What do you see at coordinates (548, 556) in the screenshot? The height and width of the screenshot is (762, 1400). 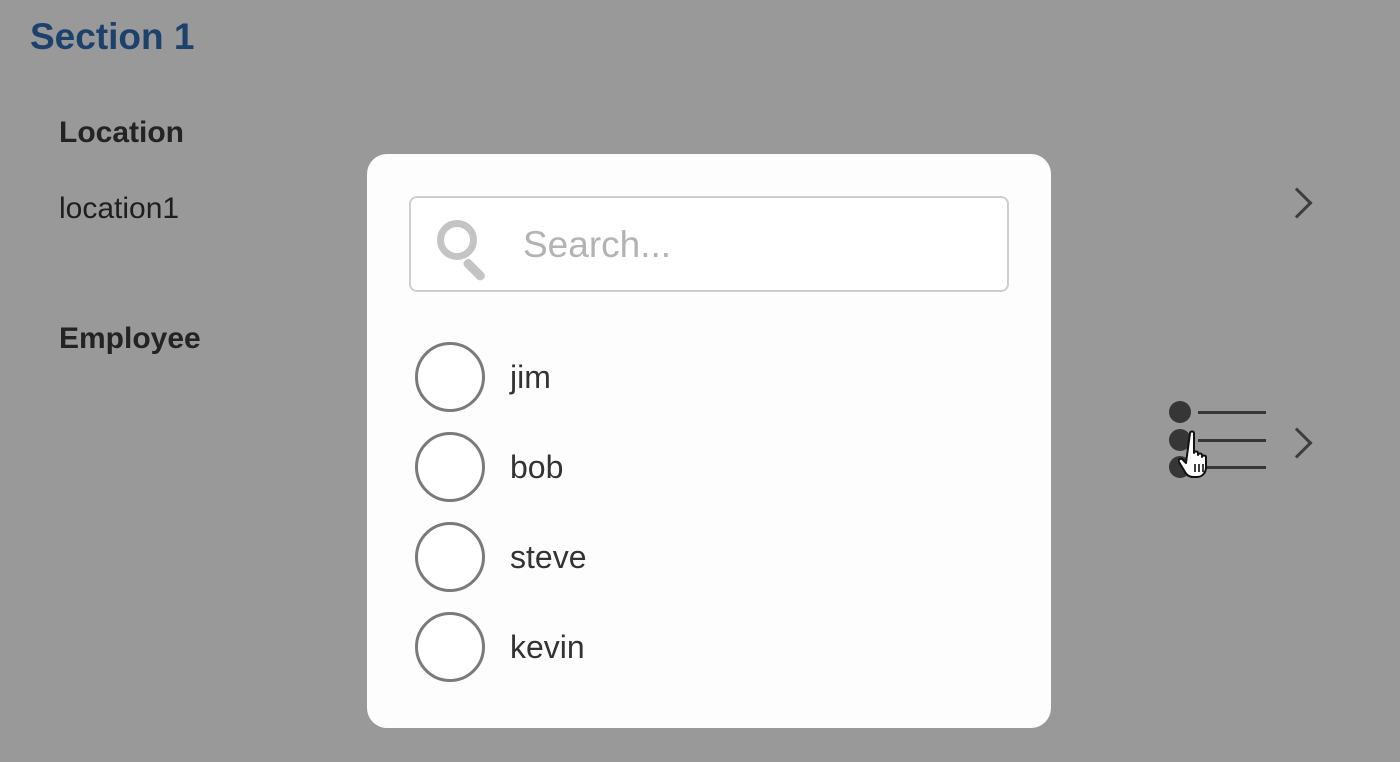 I see `option-label: steve` at bounding box center [548, 556].